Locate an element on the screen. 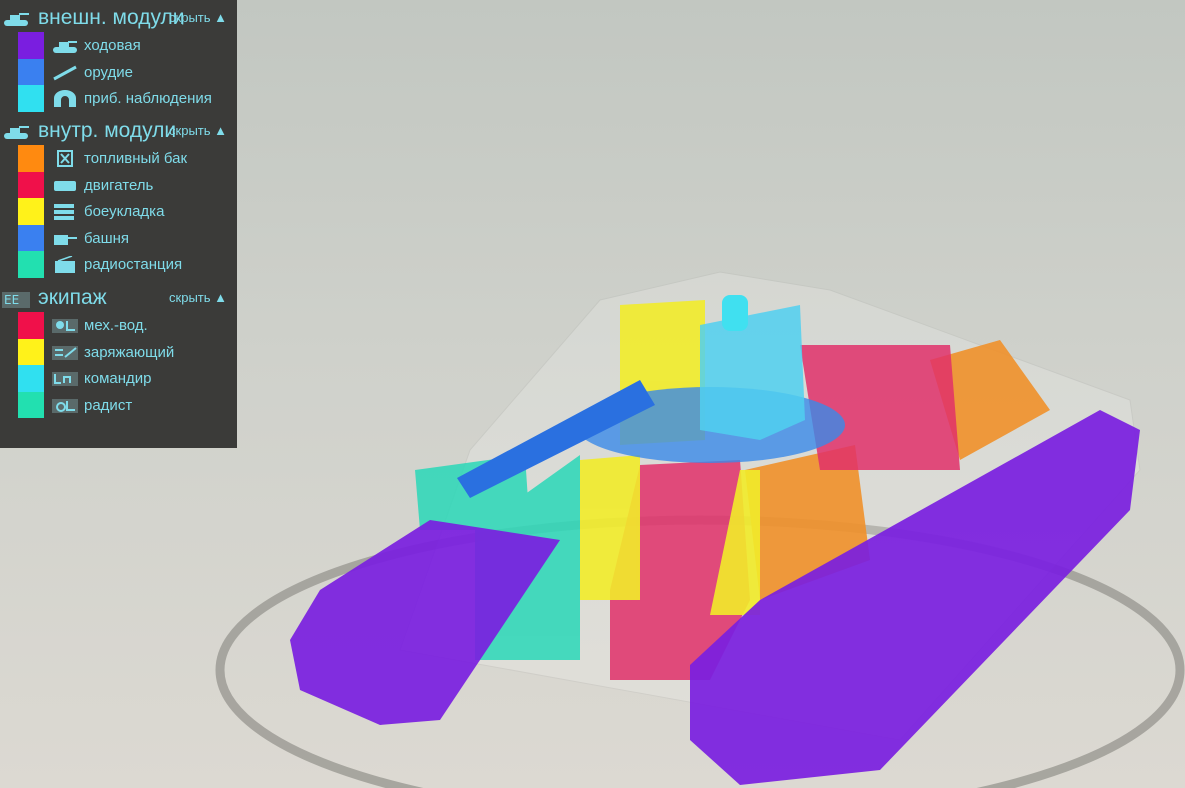 The width and height of the screenshot is (1185, 788). legend-label: мех.-вод. is located at coordinates (116, 325).